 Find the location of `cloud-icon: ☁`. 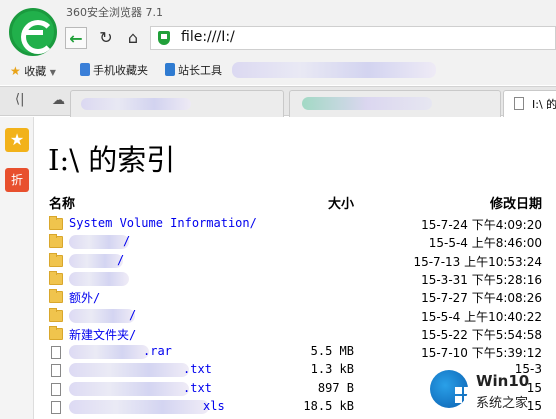

cloud-icon: ☁ is located at coordinates (58, 100).